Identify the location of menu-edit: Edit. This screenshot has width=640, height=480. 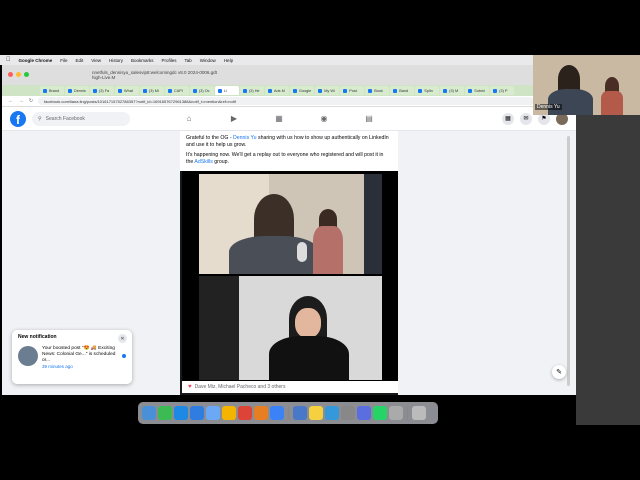
(80, 60).